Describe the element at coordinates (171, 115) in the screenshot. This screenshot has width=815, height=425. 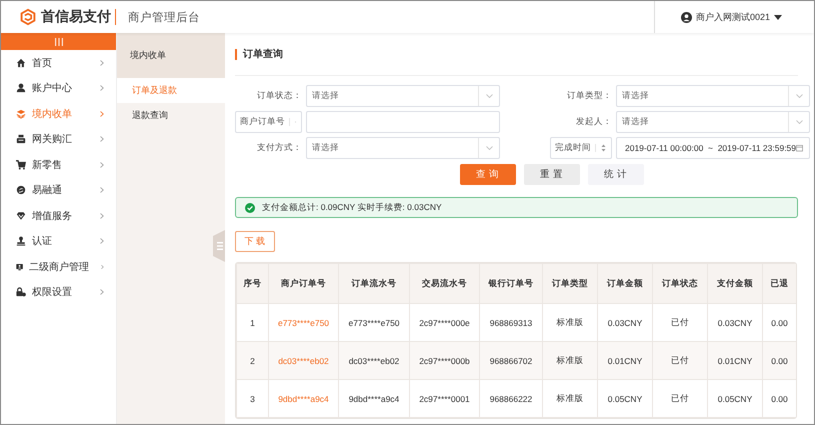
I see `submenu-item: 退款查询` at that location.